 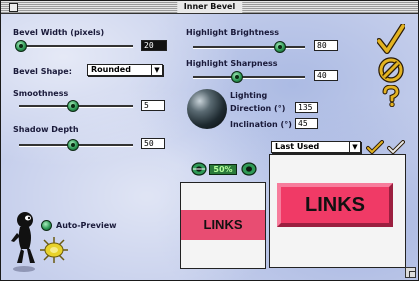 I want to click on resize-grip, so click(x=410, y=272).